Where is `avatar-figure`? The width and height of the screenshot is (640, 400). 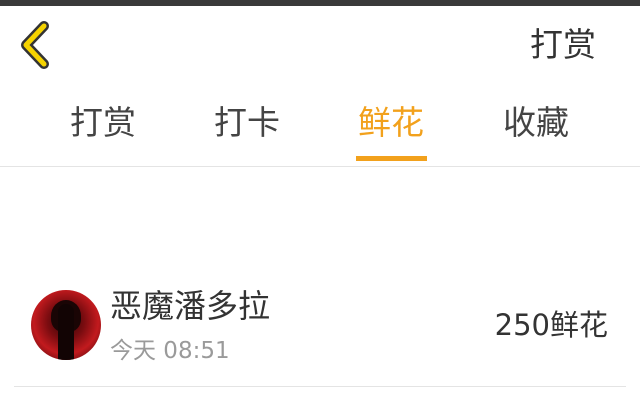 avatar-figure is located at coordinates (66, 332).